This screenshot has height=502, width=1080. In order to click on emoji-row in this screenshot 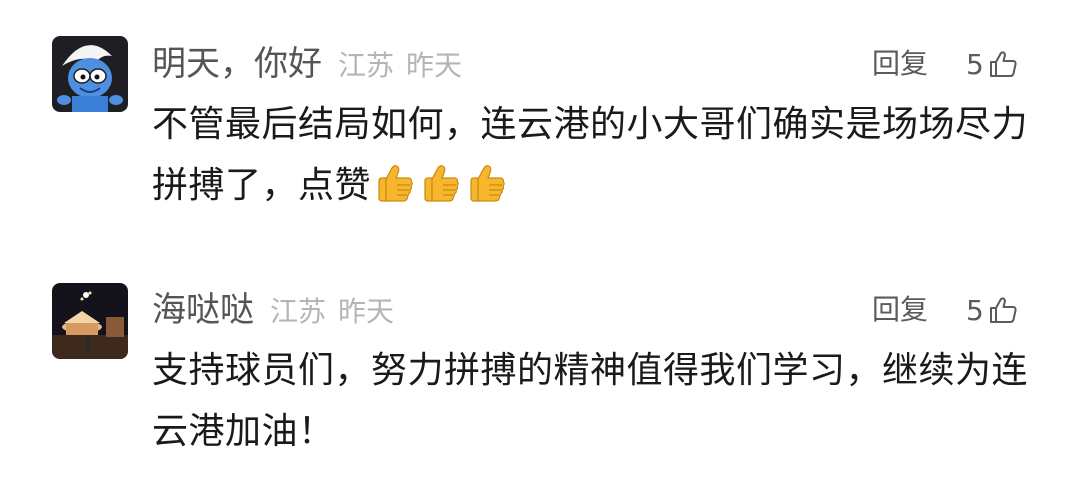, I will do `click(440, 185)`.